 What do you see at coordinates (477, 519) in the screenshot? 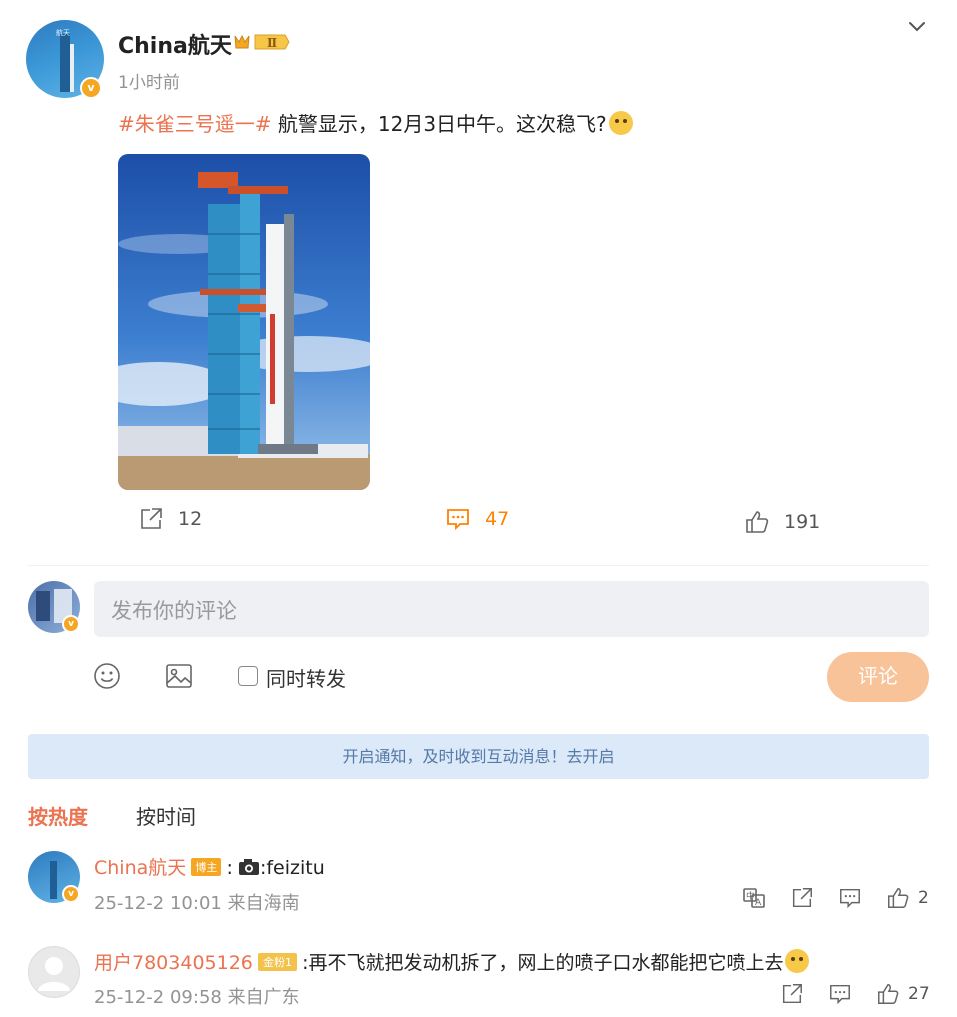
I see `comment-button: 47` at bounding box center [477, 519].